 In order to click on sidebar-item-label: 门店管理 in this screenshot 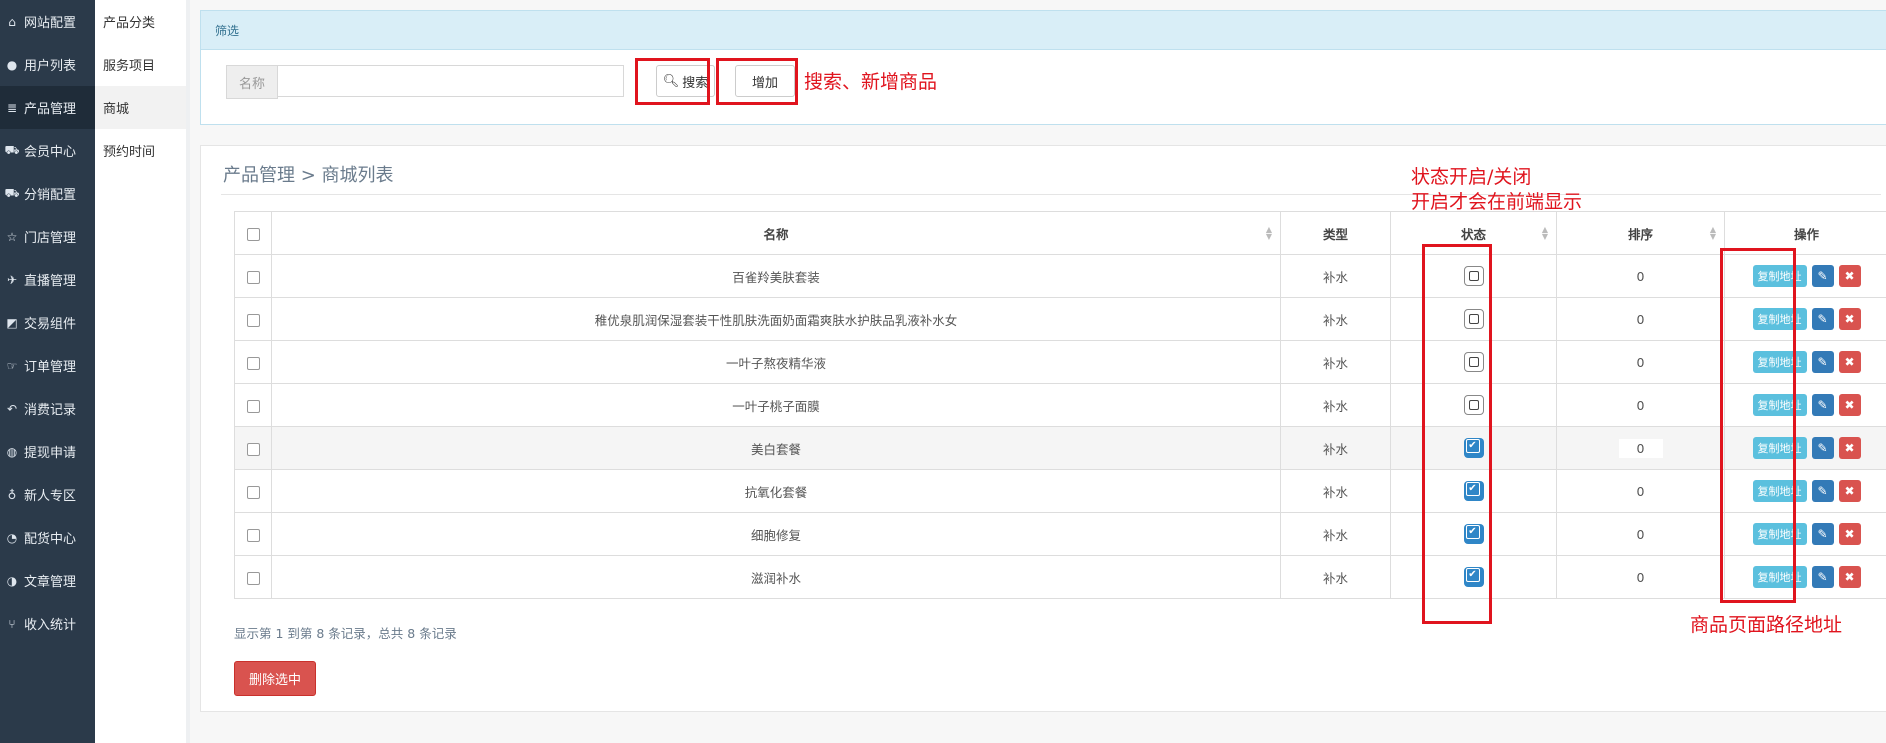, I will do `click(50, 238)`.